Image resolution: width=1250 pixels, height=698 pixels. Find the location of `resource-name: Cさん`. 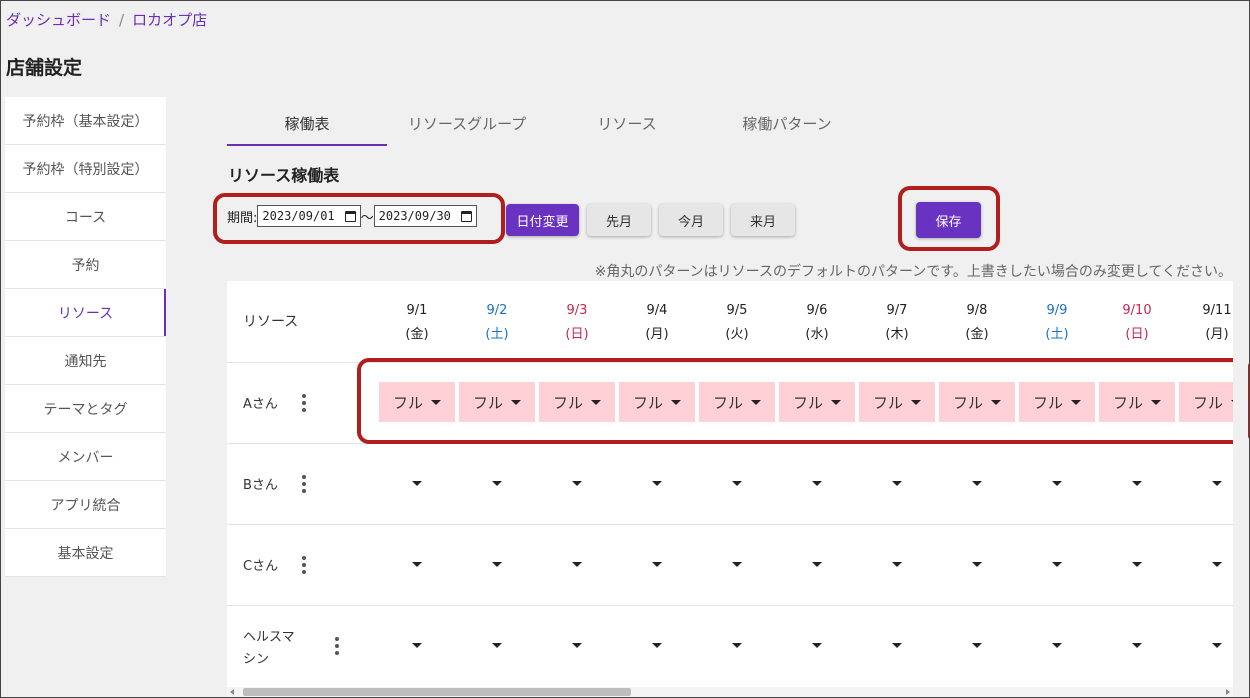

resource-name: Cさん is located at coordinates (261, 566).